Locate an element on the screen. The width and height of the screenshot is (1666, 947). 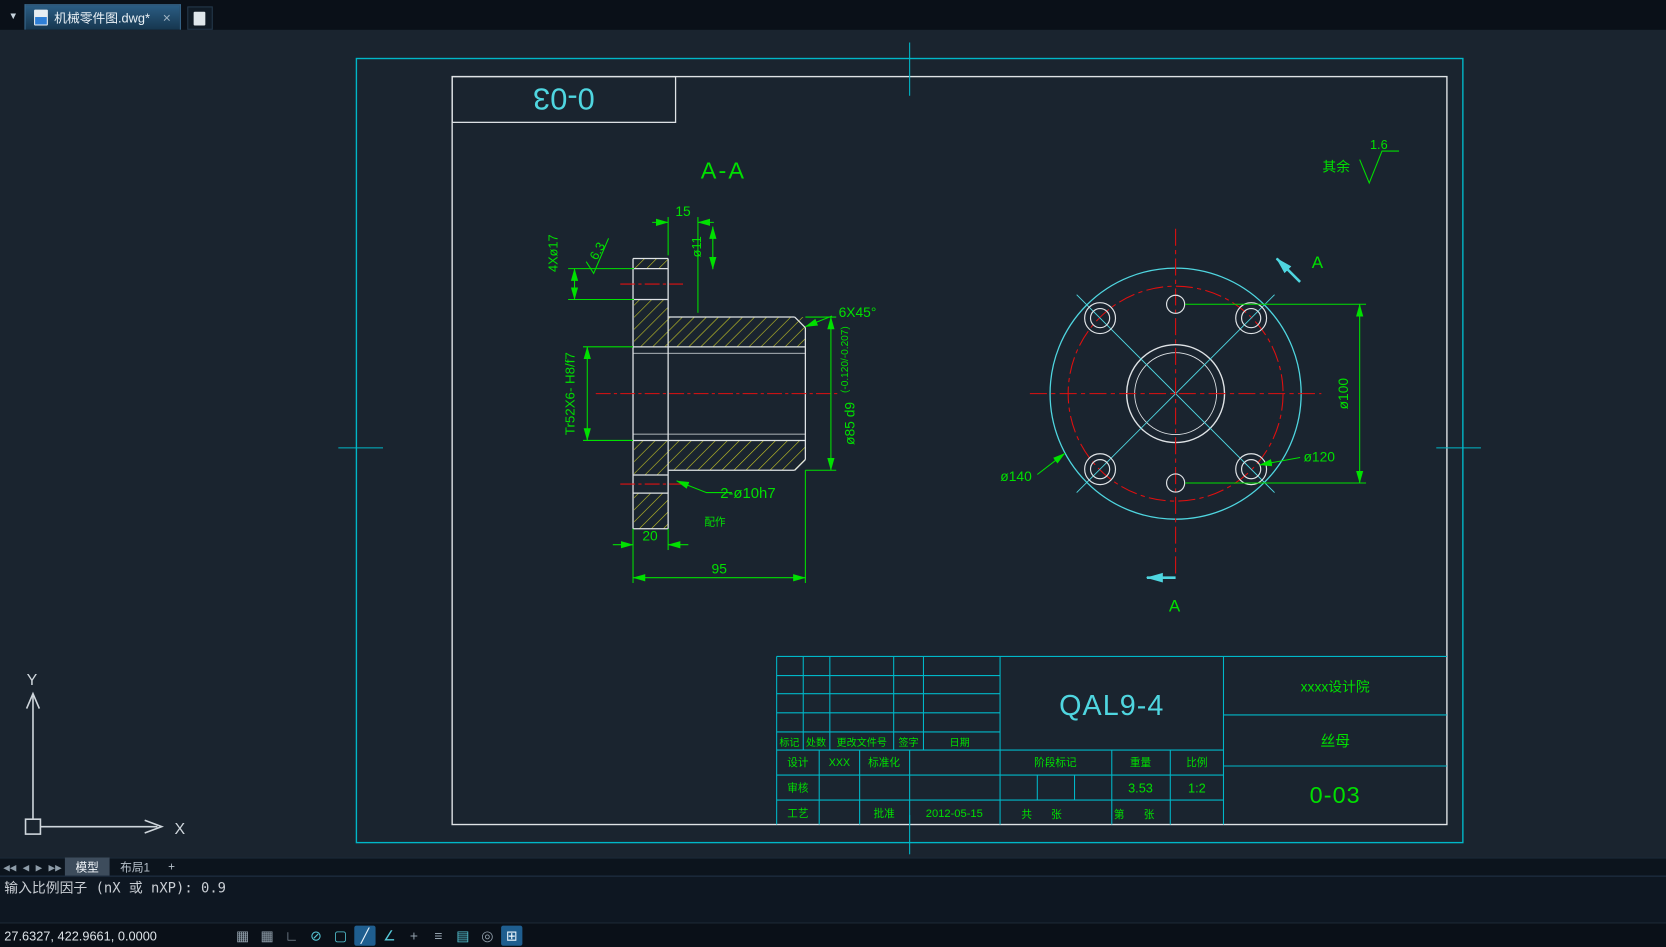
hardware-acceleration-icon: ⊞ is located at coordinates (512, 935).